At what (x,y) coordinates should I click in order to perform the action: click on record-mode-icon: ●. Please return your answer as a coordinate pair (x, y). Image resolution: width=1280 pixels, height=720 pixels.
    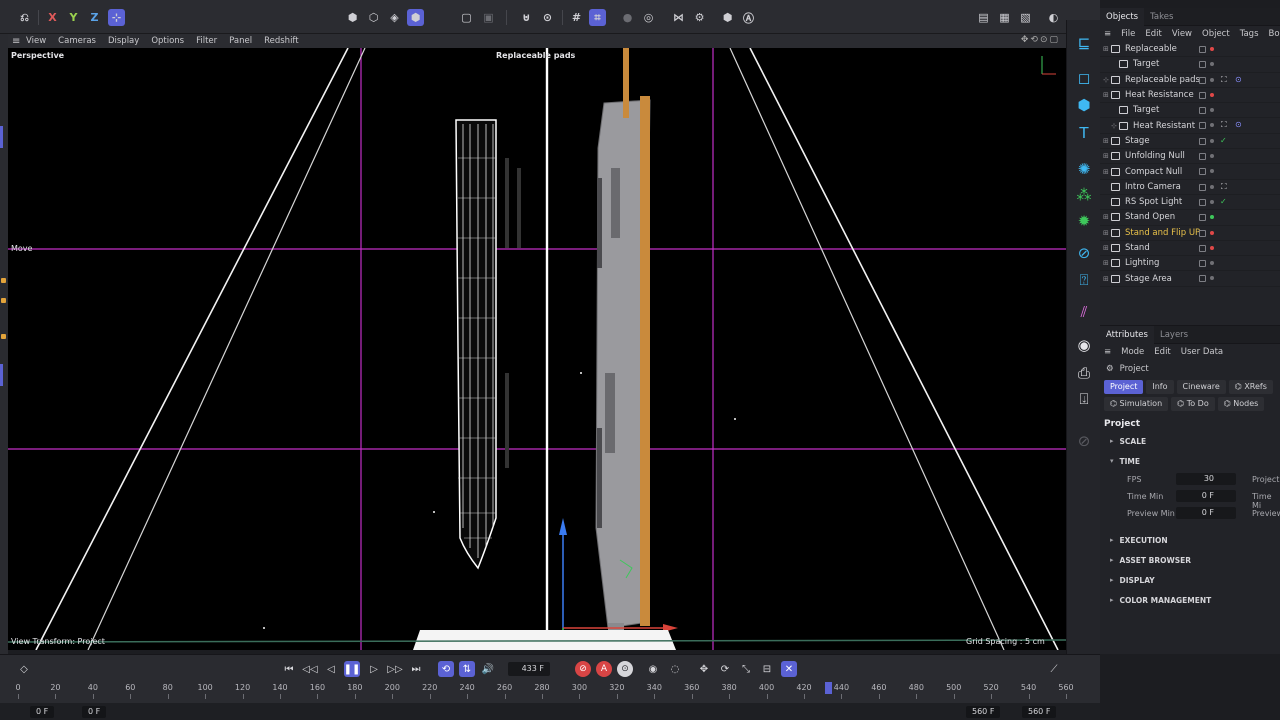
    Looking at the image, I should click on (627, 17).